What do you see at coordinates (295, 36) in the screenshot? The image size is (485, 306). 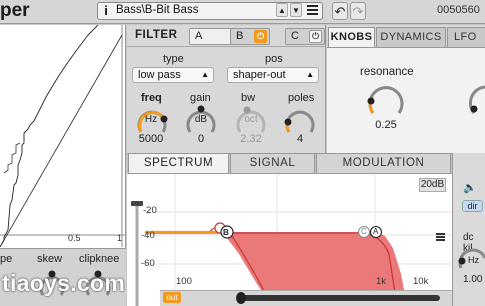 I see `filter-slot-c-label: C` at bounding box center [295, 36].